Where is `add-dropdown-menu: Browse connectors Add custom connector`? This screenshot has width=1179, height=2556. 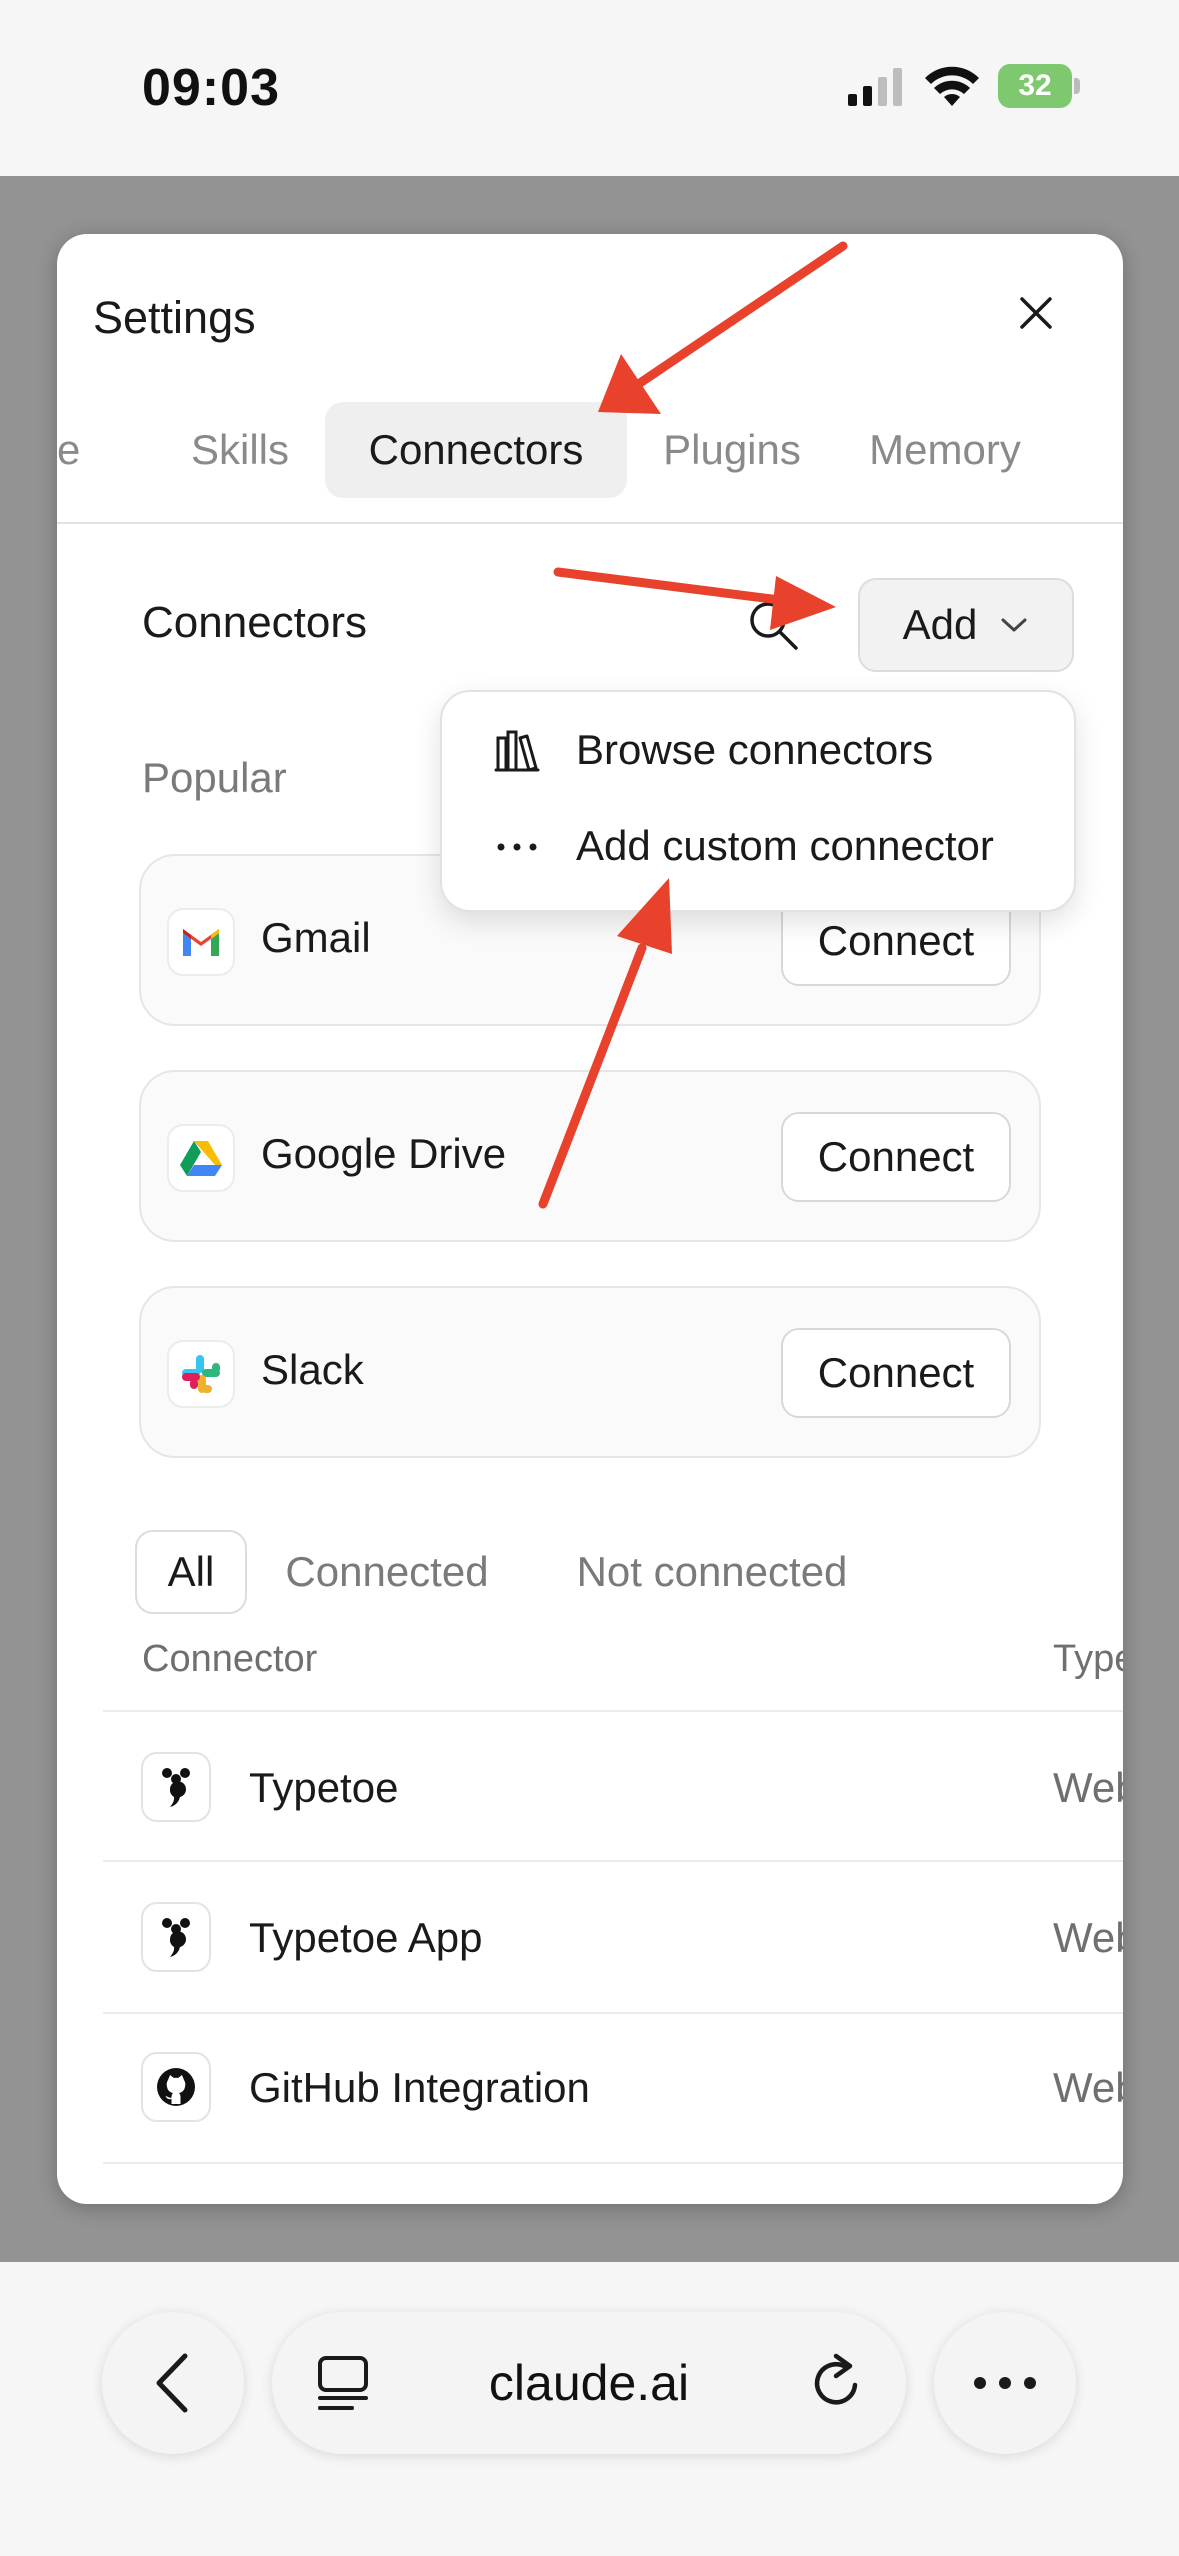
add-dropdown-menu: Browse connectors Add custom connector is located at coordinates (758, 801).